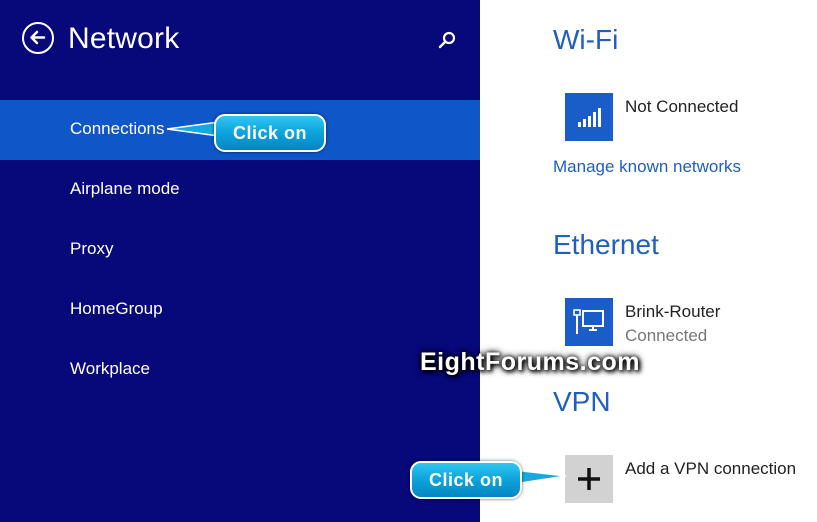  I want to click on wifi-section-title: Wi-Fi, so click(586, 39).